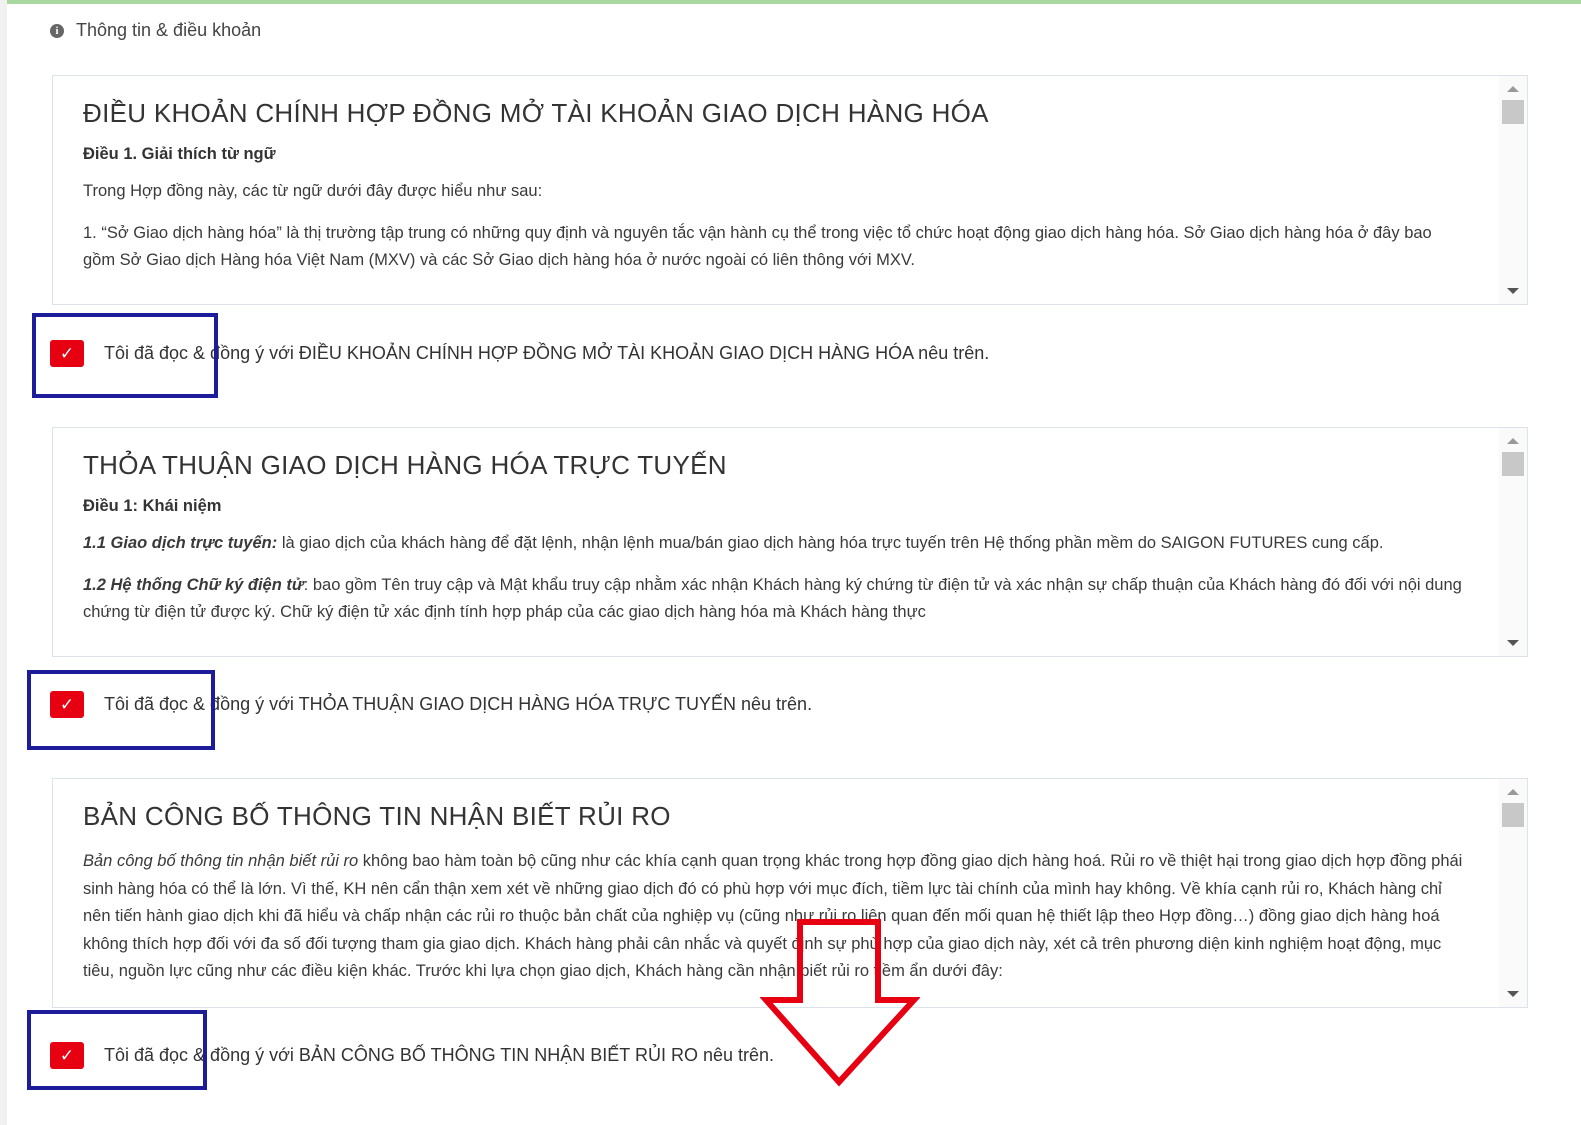 Image resolution: width=1581 pixels, height=1125 pixels. What do you see at coordinates (3, 562) in the screenshot?
I see `left-gutter` at bounding box center [3, 562].